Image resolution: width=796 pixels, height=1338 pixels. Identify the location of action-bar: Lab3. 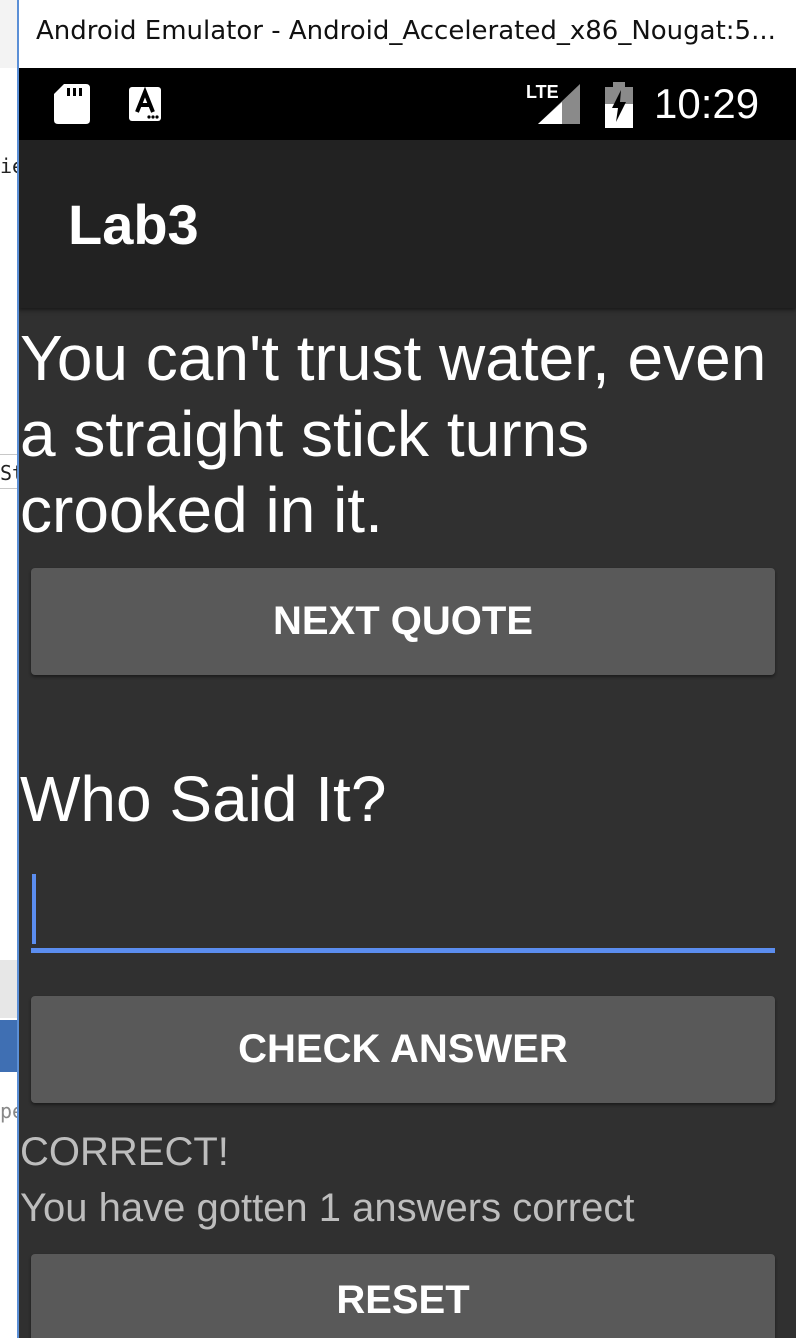
(407, 224).